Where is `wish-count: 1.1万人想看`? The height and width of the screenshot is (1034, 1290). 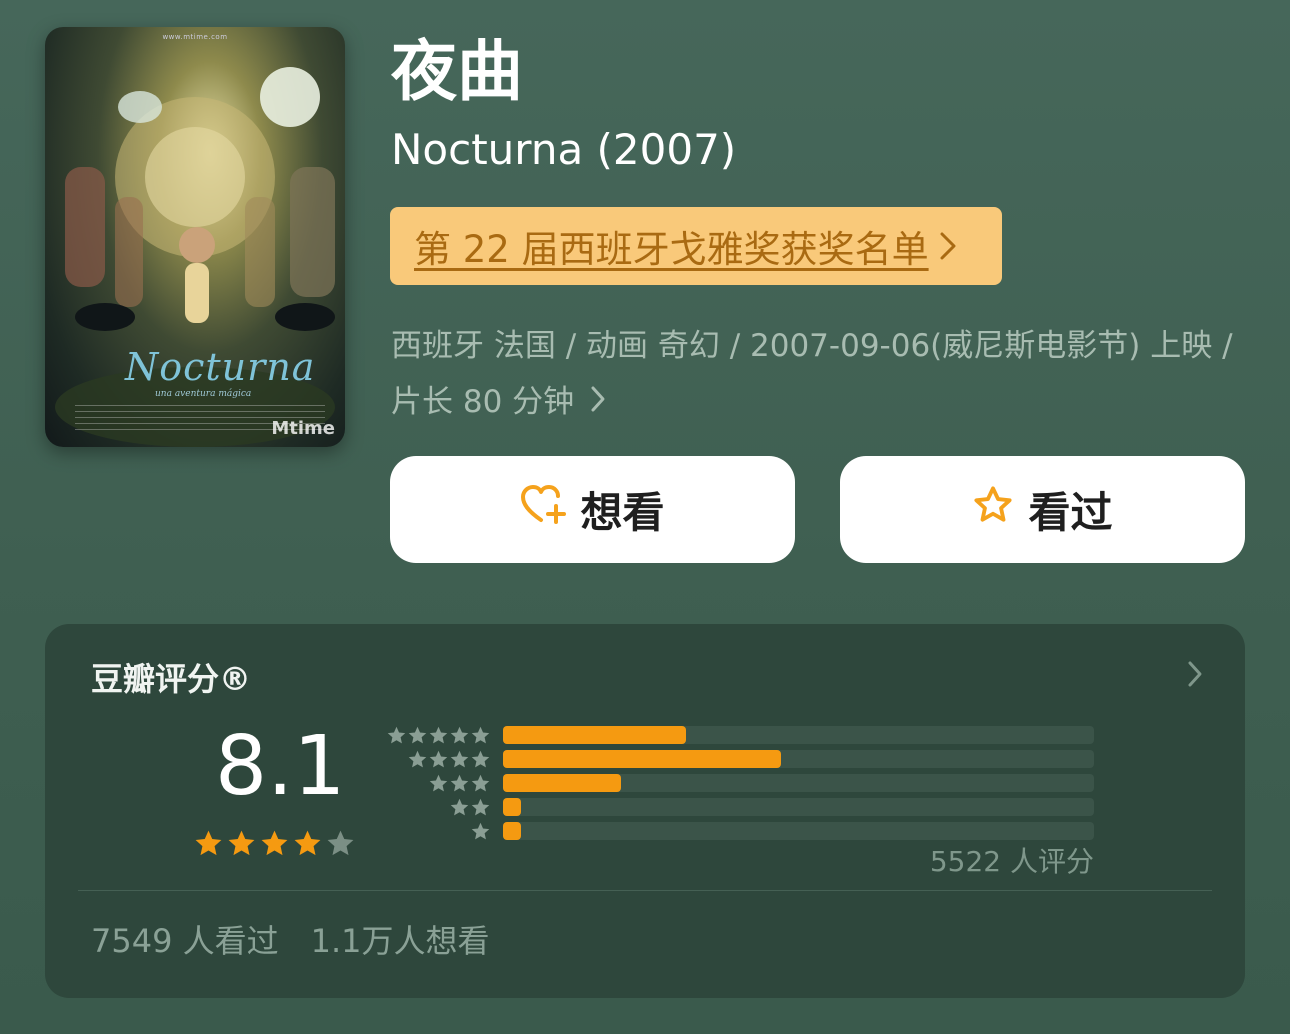 wish-count: 1.1万人想看 is located at coordinates (400, 941).